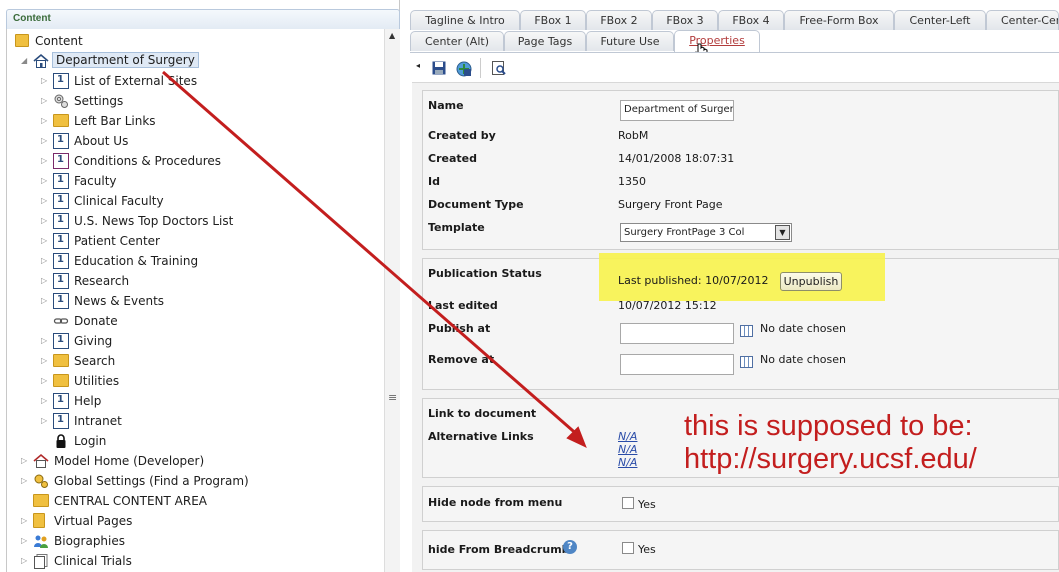 The image size is (1059, 572). What do you see at coordinates (940, 20) in the screenshot?
I see `tab-center-left: Center-Left` at bounding box center [940, 20].